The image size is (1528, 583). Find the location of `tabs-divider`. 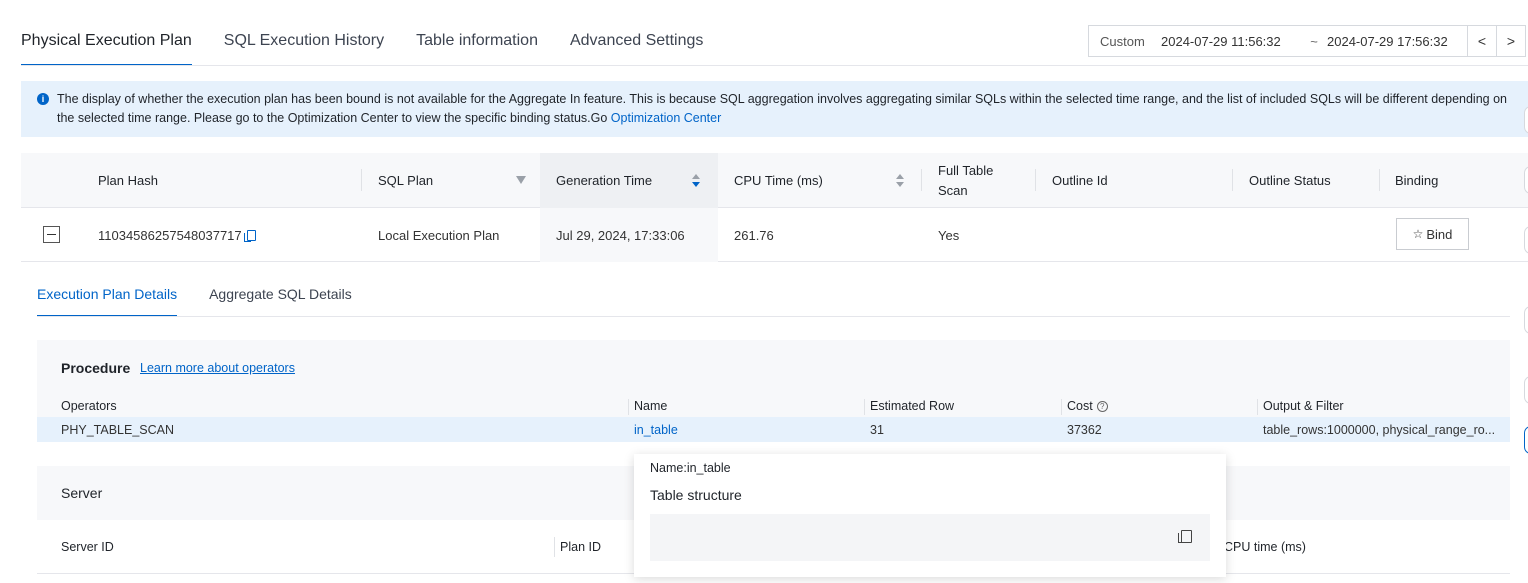

tabs-divider is located at coordinates (774, 65).